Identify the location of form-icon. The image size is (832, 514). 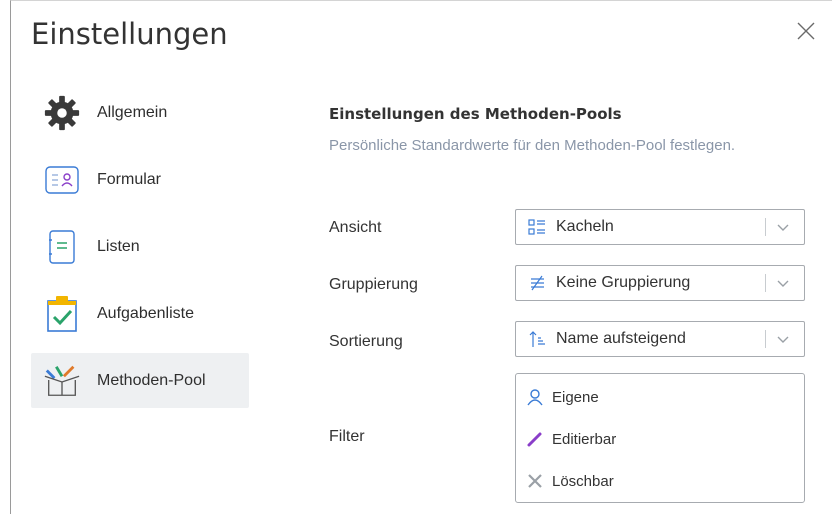
(62, 180).